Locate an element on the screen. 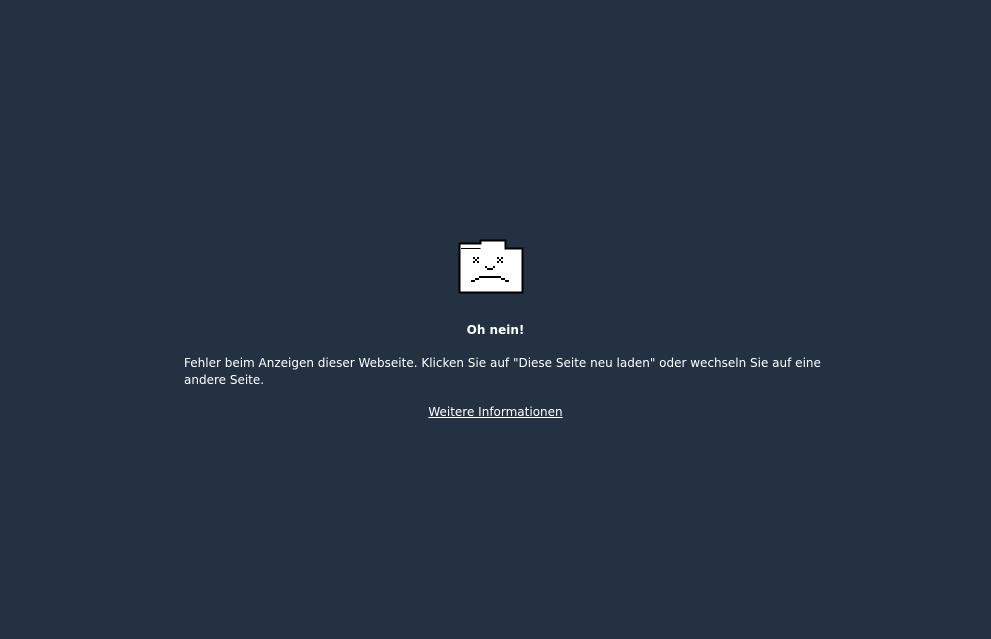  learn-more-link: Weitere Informationen is located at coordinates (495, 412).